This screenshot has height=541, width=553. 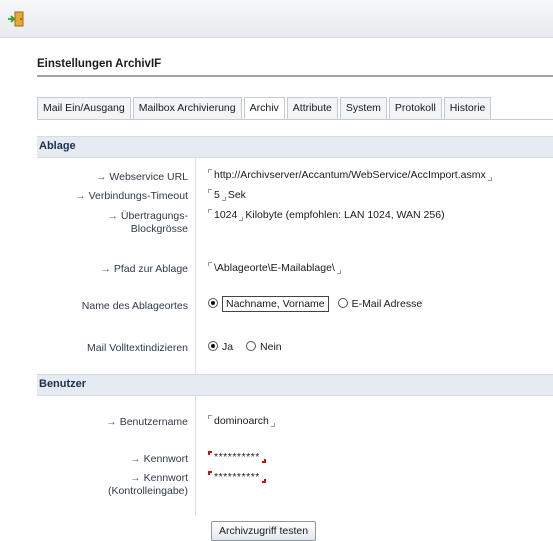 What do you see at coordinates (342, 303) in the screenshot?
I see `radio-email-adresse` at bounding box center [342, 303].